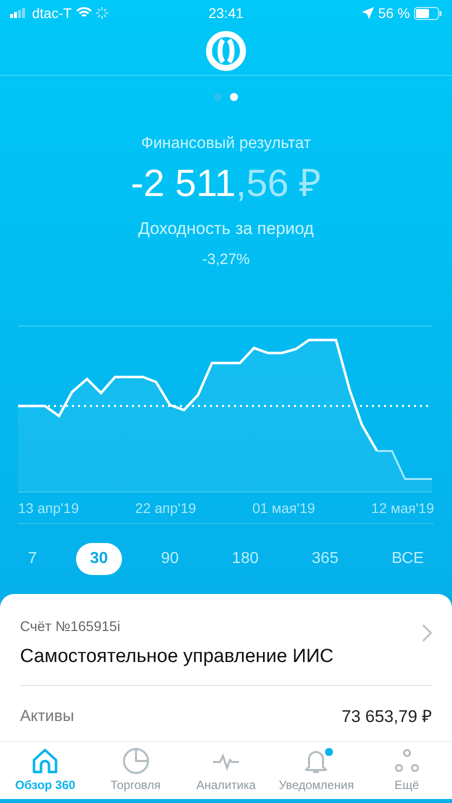 The width and height of the screenshot is (452, 803). I want to click on battery-percent: 56 %, so click(394, 13).